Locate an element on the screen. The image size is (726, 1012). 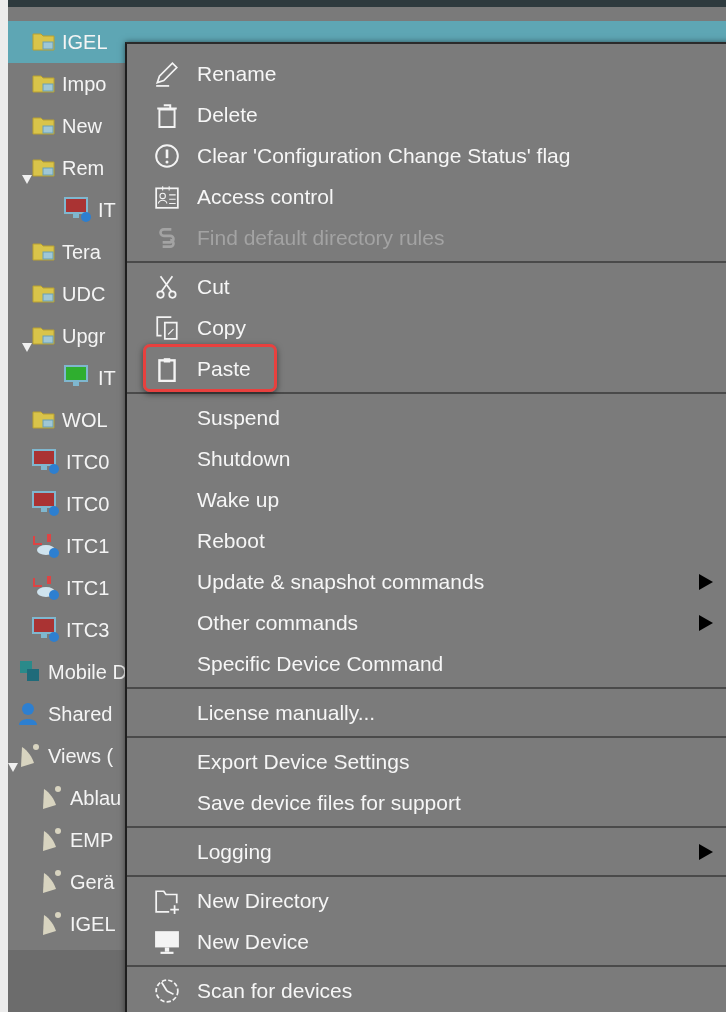
tree-item-label: Shared is located at coordinates (80, 714).